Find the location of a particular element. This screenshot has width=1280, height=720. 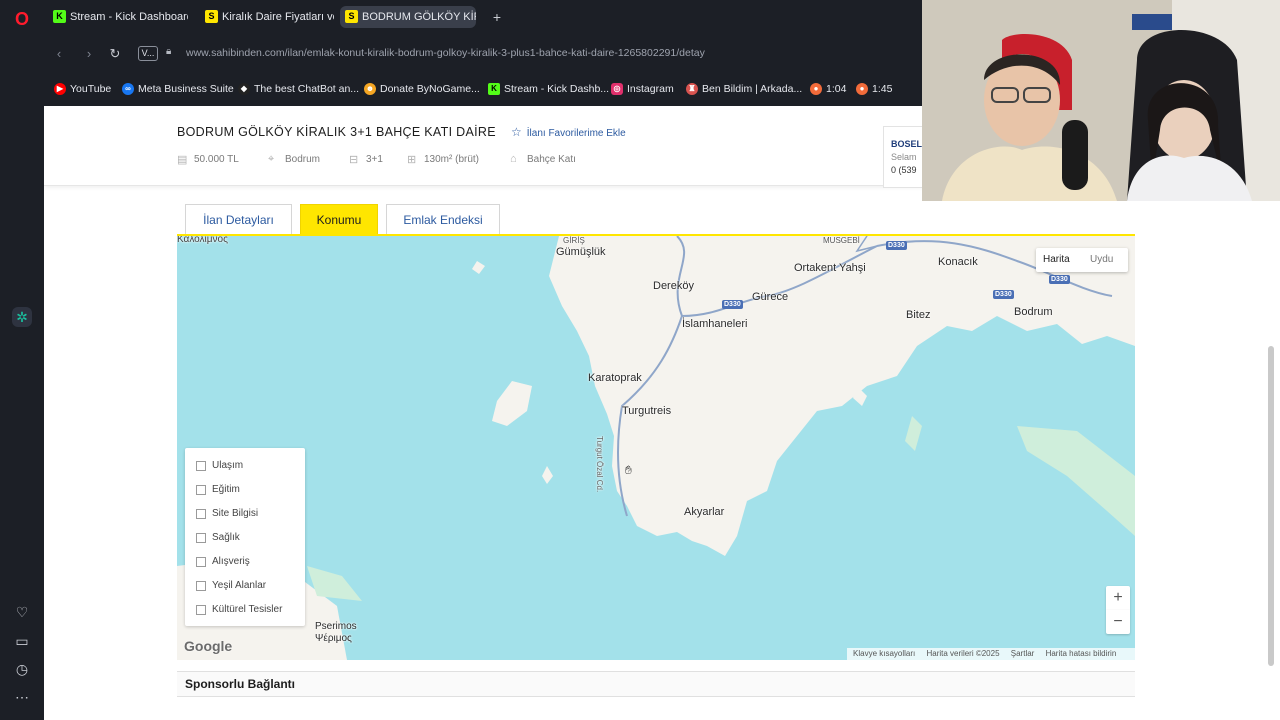

price-icon: ▤ is located at coordinates (182, 160).